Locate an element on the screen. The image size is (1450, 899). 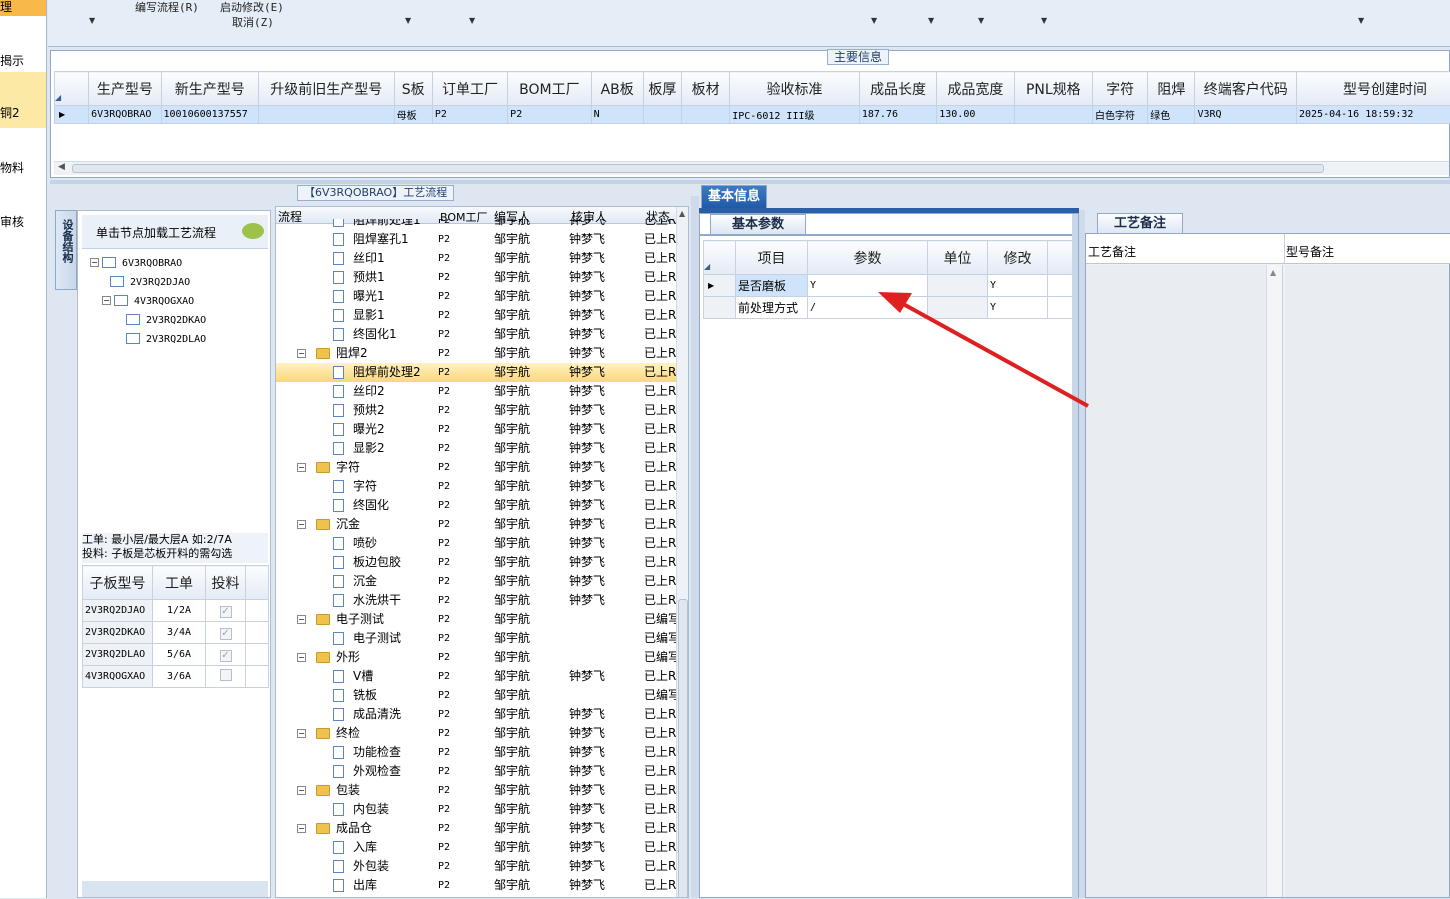
process-row: − 外形 P2 邹宇航 已编写 is located at coordinates (476, 657).